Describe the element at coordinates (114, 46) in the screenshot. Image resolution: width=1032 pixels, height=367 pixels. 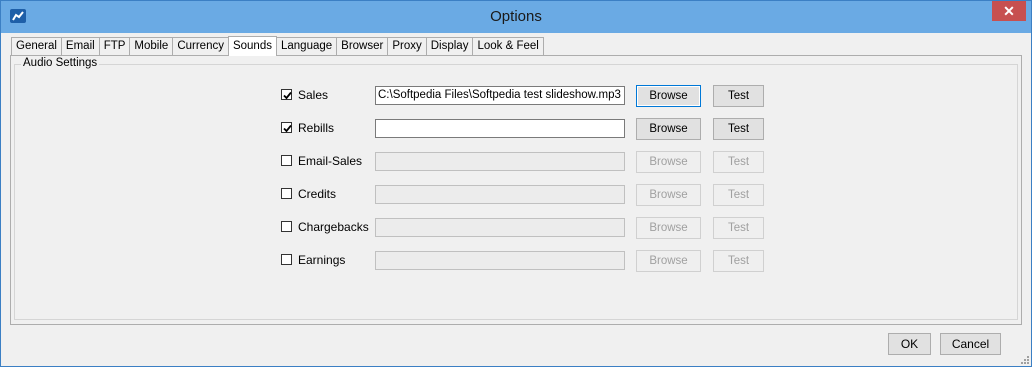
I see `tab-ftp: FTP` at that location.